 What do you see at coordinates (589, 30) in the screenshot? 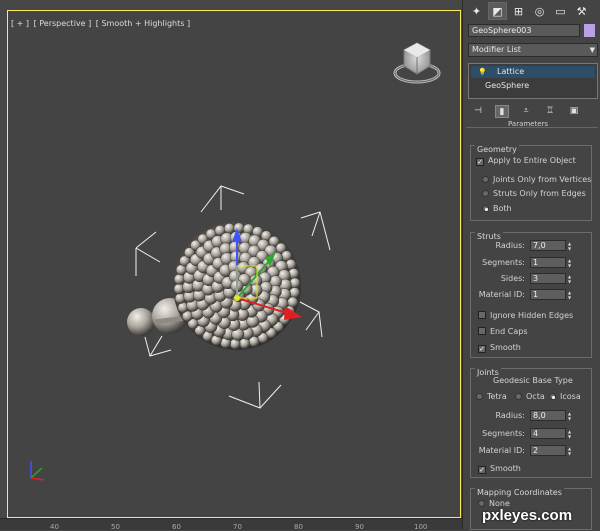
I see `object-color-swatch` at bounding box center [589, 30].